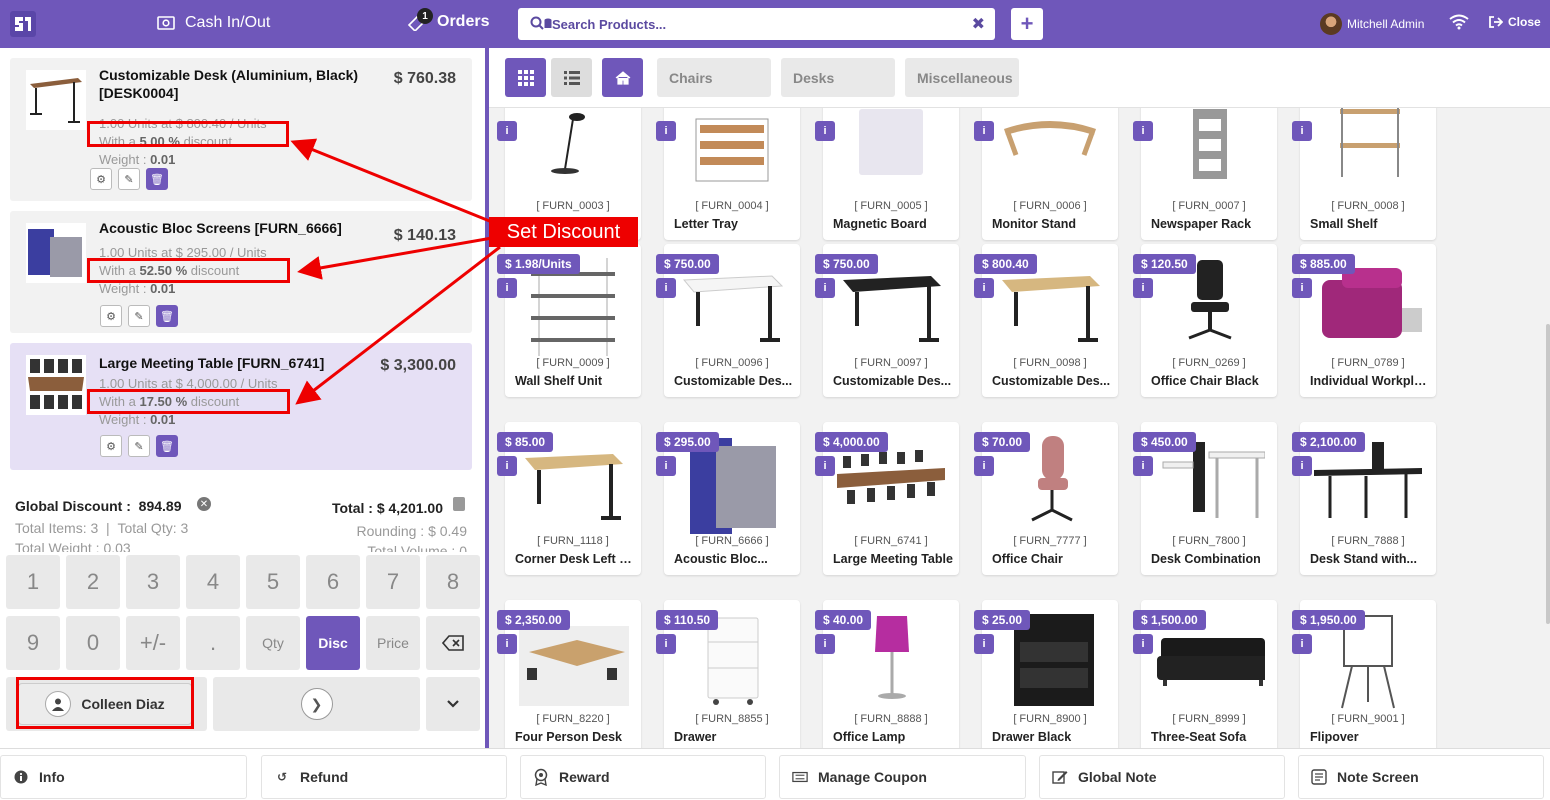 The width and height of the screenshot is (1550, 800). Describe the element at coordinates (887, 163) in the screenshot. I see `product-card: [ FURN_0005 ] Magnetic Board i` at that location.